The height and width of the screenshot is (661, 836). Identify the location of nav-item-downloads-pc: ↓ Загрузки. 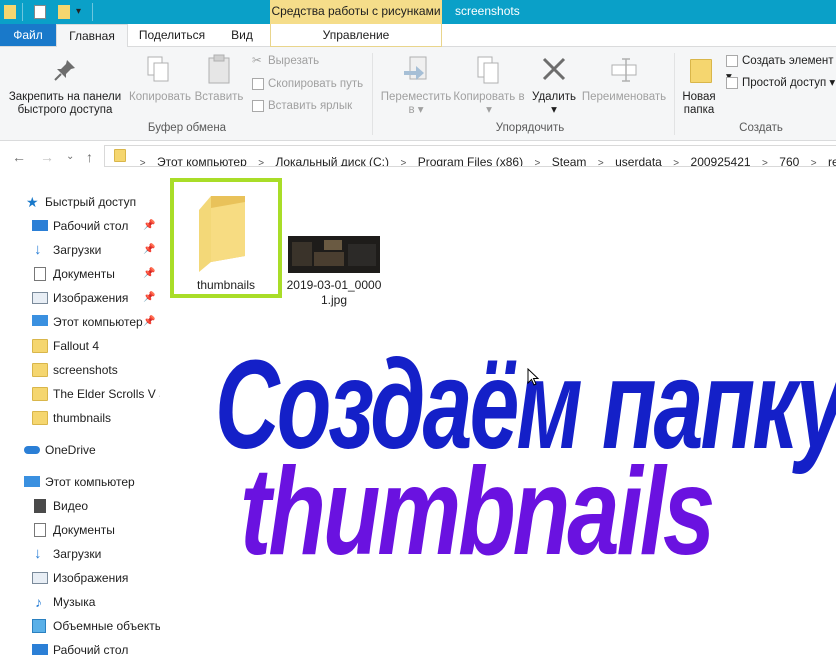
(80, 554).